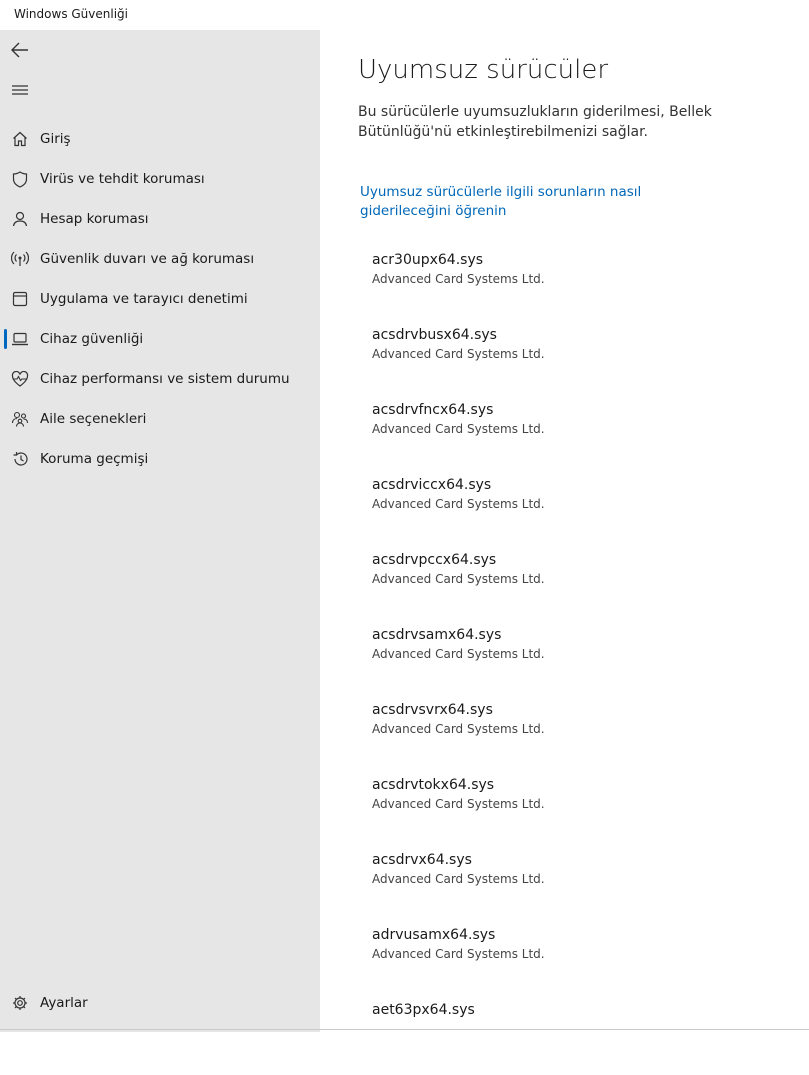 The height and width of the screenshot is (1075, 809). Describe the element at coordinates (582, 887) in the screenshot. I see `driver-item: acsdrvx64.sys Advanced Card Systems Ltd.` at that location.